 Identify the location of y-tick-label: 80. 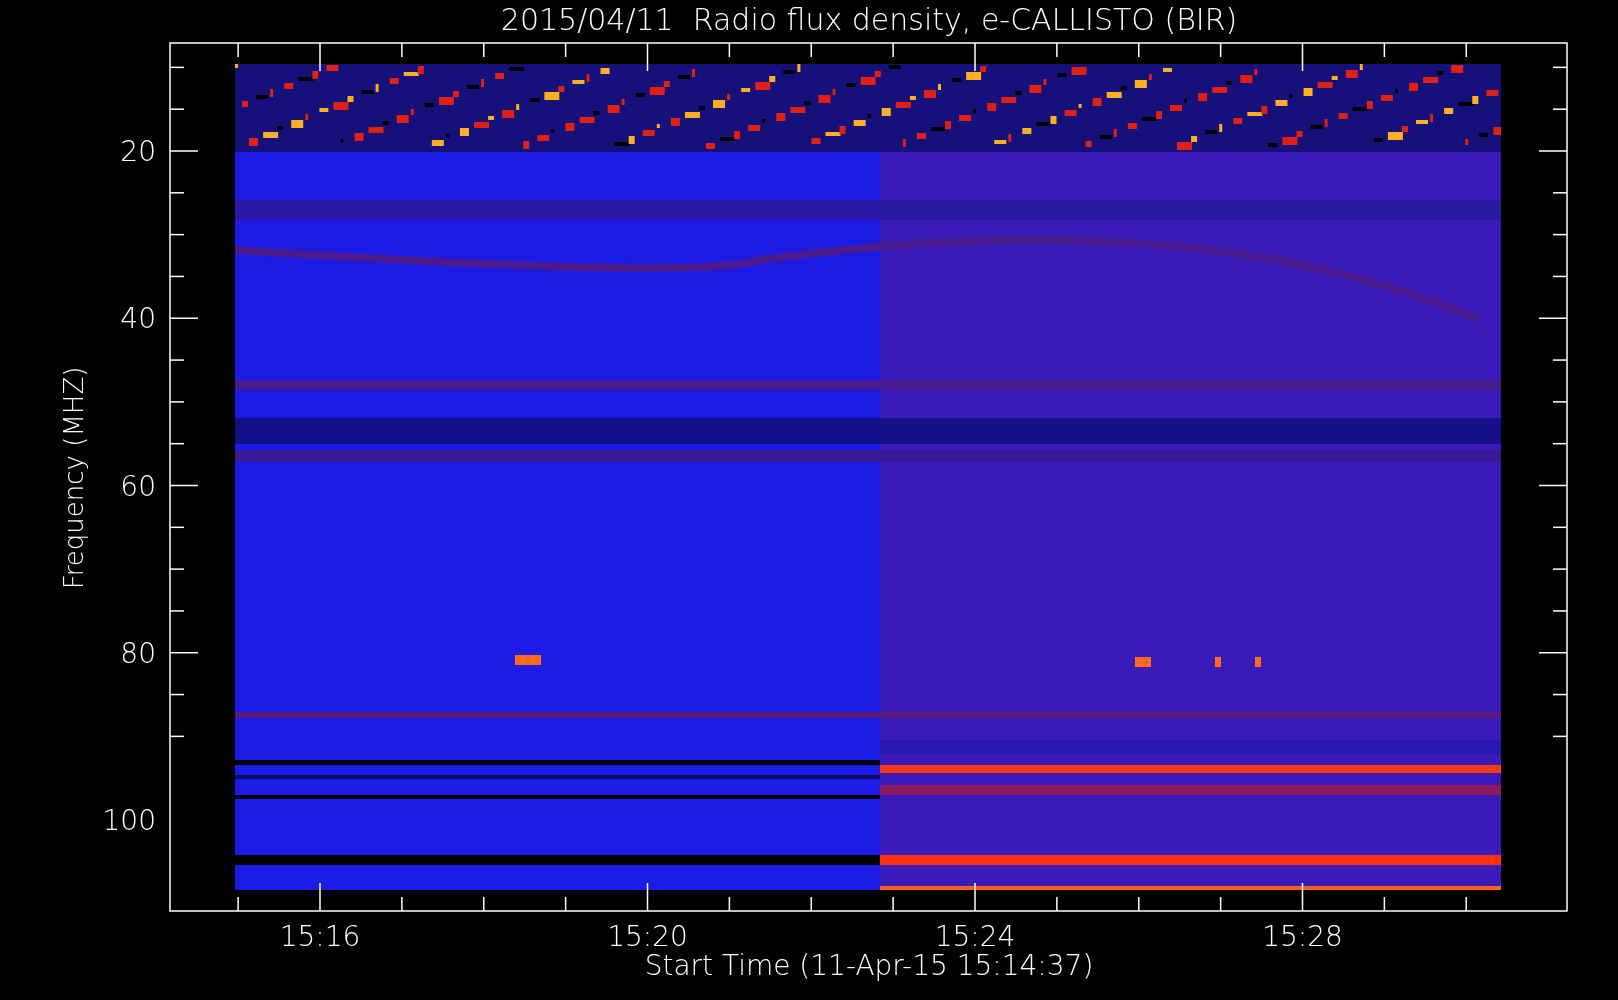
(138, 653).